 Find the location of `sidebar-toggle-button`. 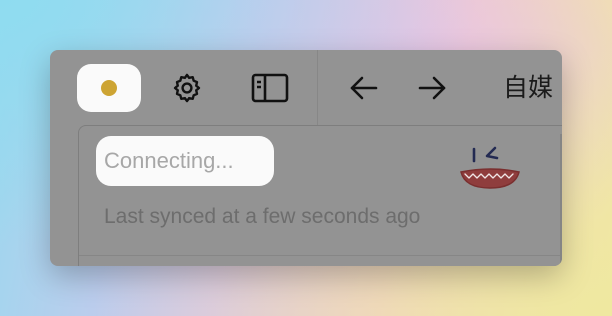

sidebar-toggle-button is located at coordinates (270, 88).